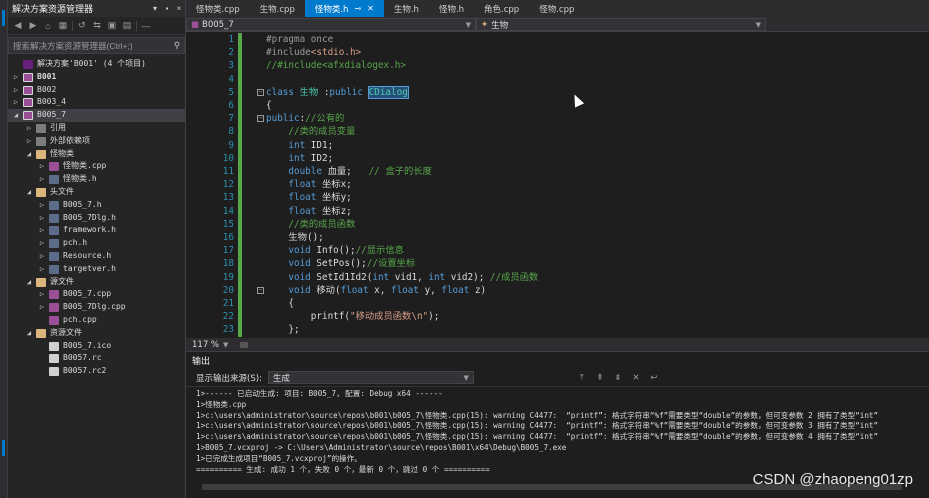 This screenshot has height=498, width=929. I want to click on word-wrap-icon: ↩, so click(654, 378).